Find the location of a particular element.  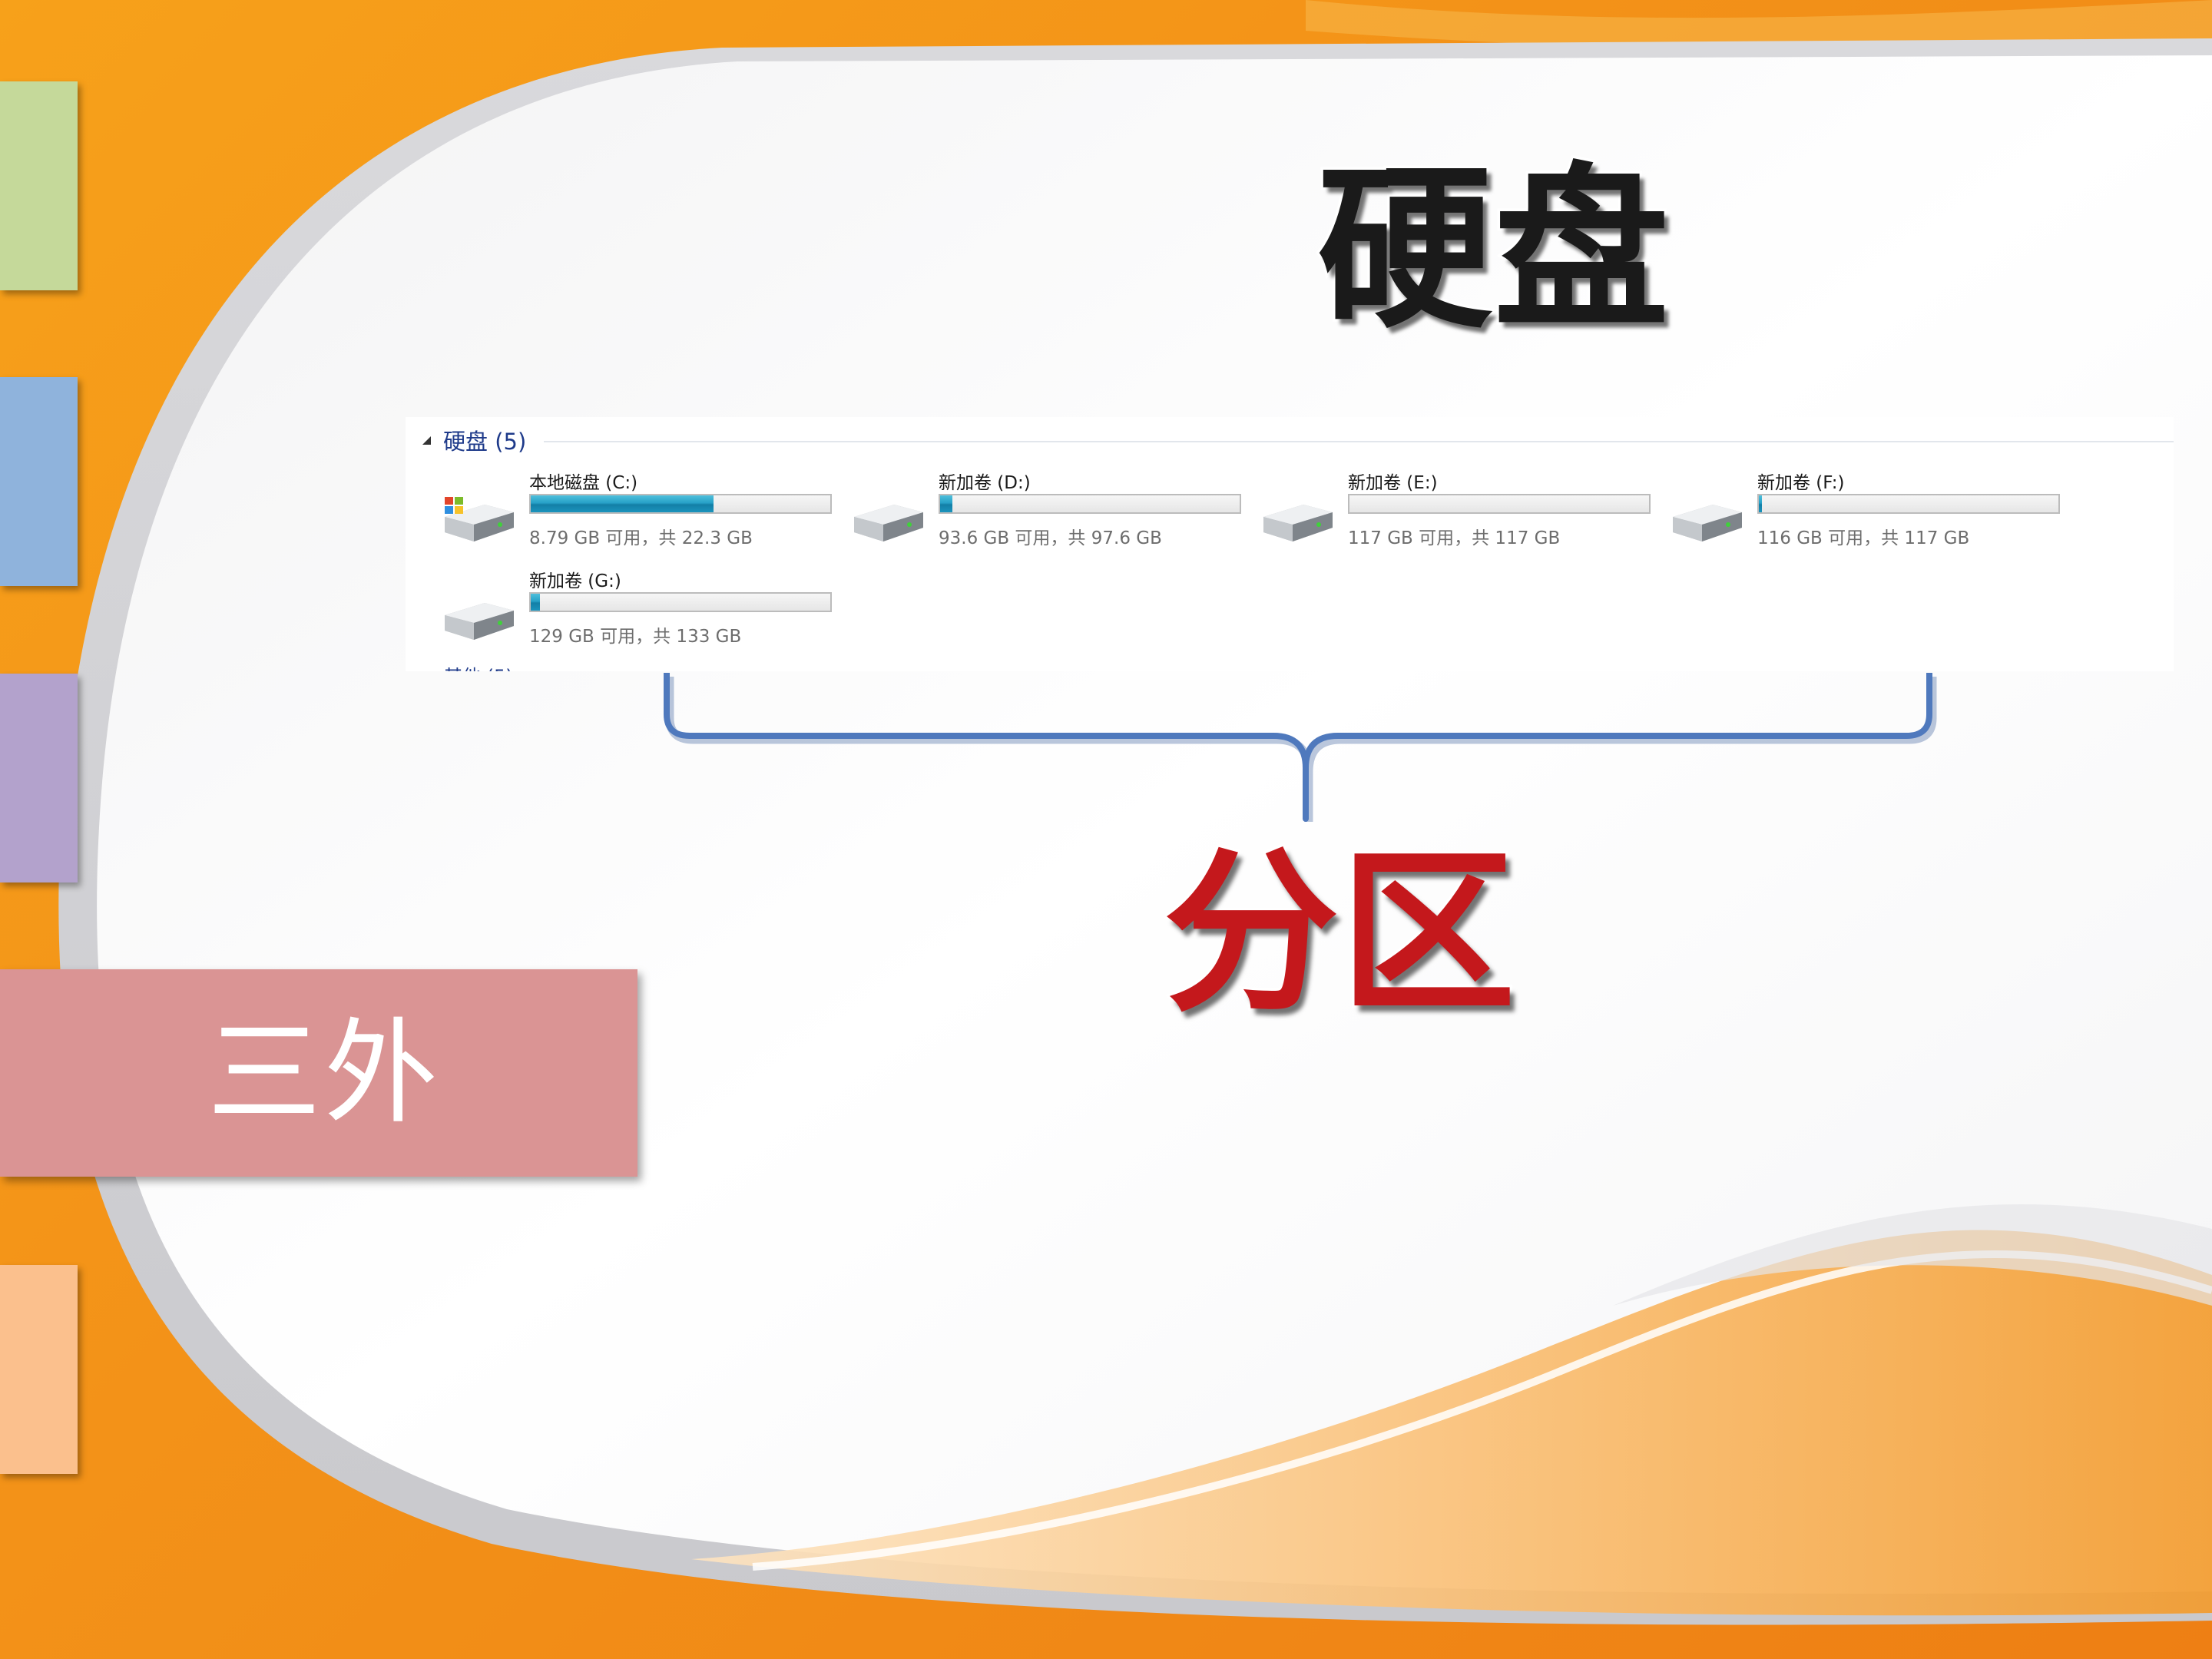

next-group-label: 其他 (5) is located at coordinates (478, 666).